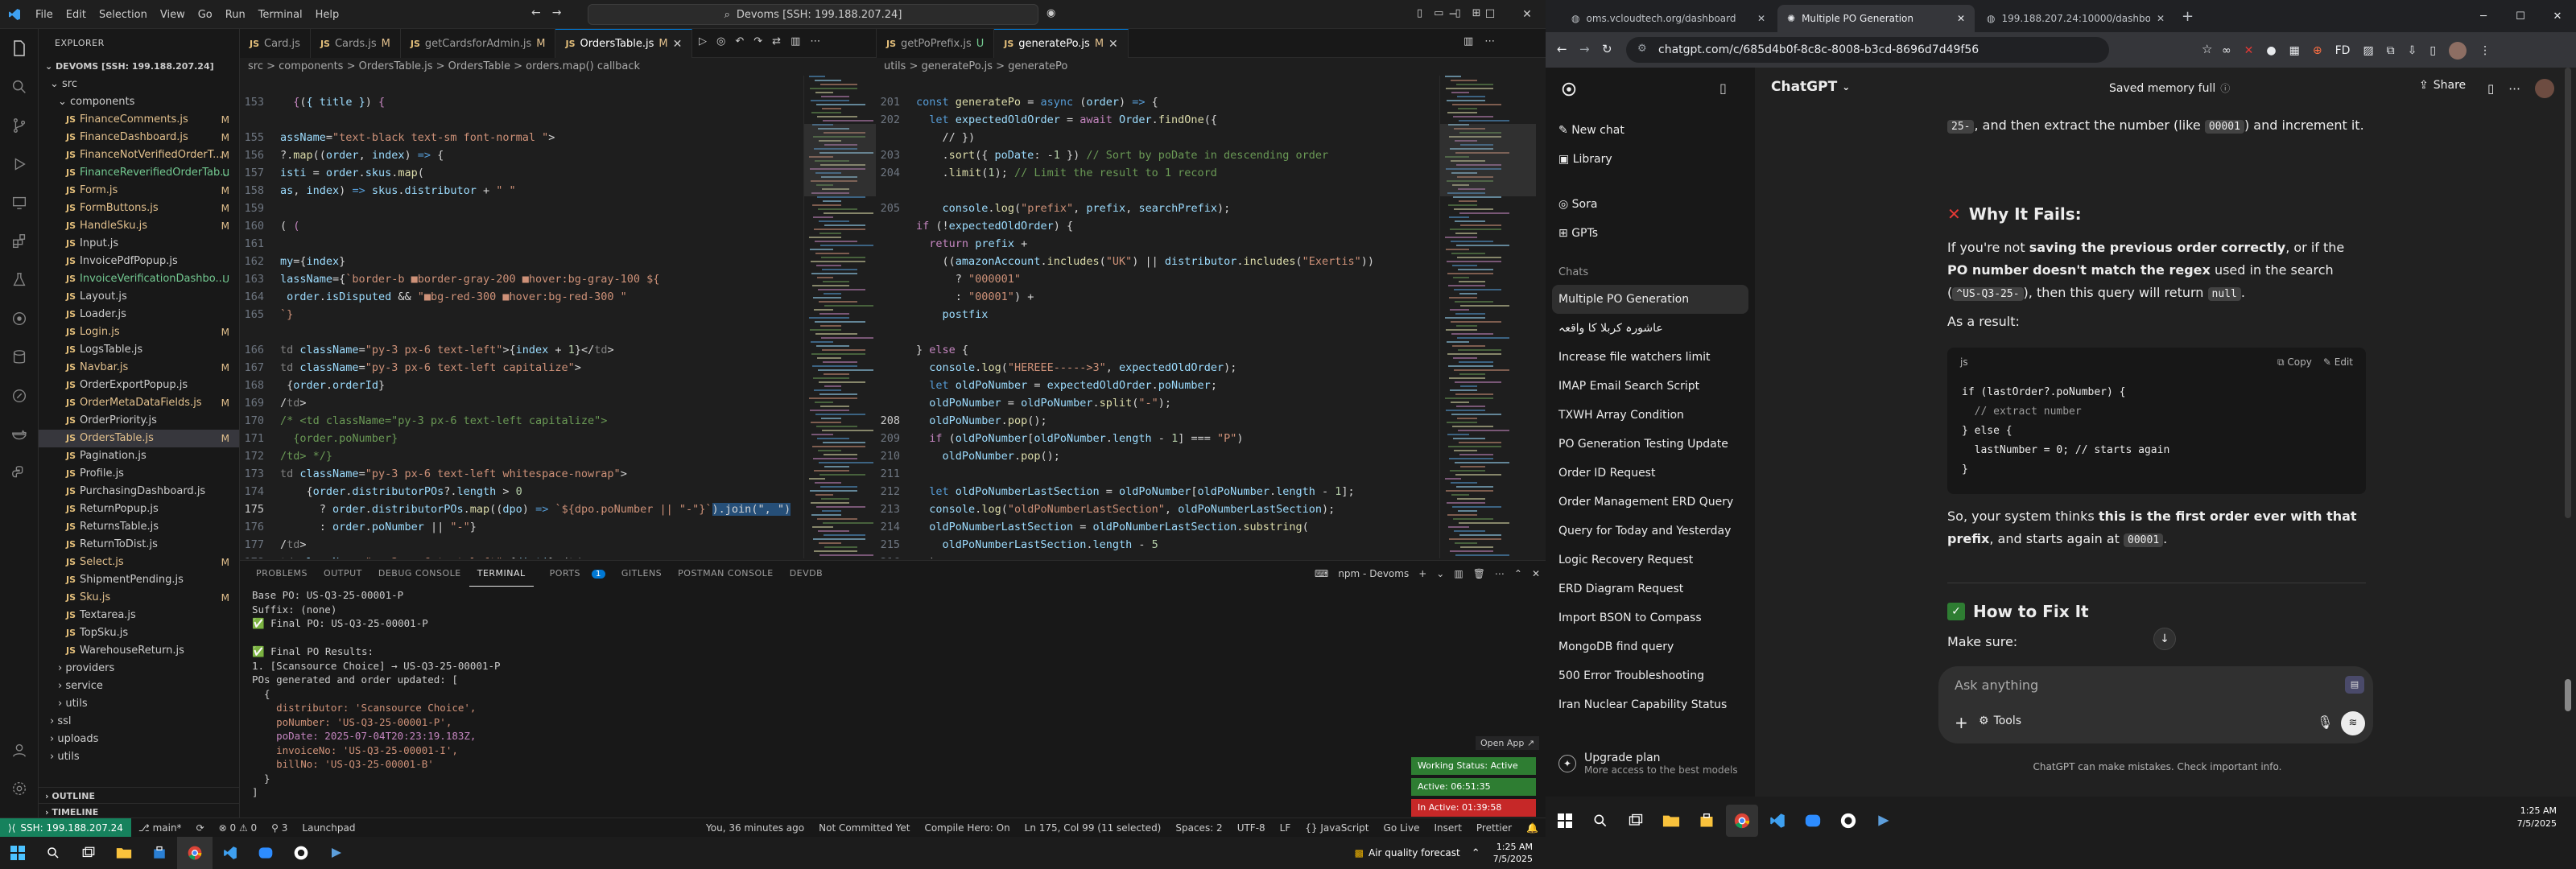  I want to click on forward-arrow-icon: →, so click(557, 12).